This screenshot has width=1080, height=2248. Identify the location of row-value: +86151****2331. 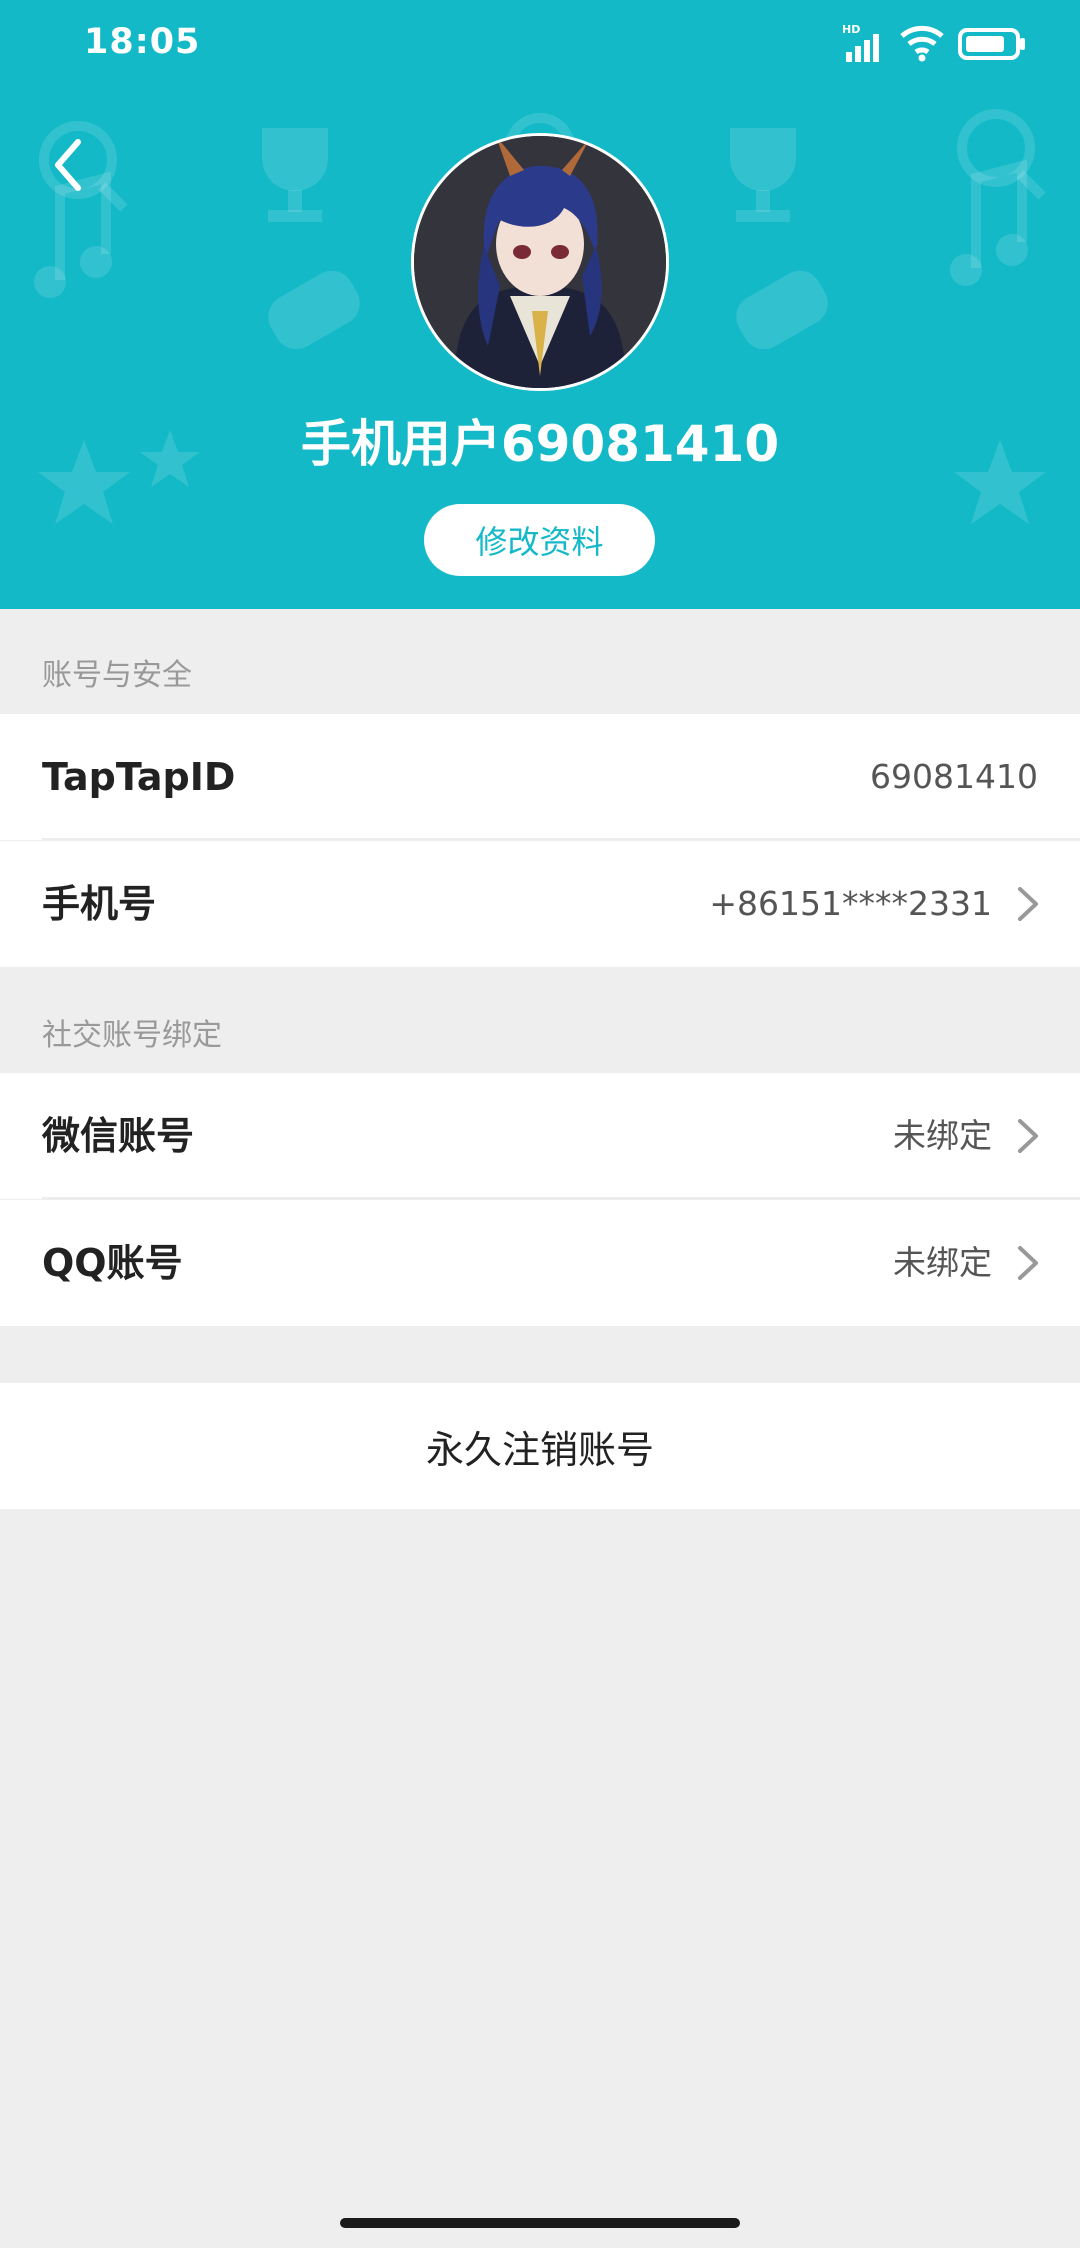
(850, 903).